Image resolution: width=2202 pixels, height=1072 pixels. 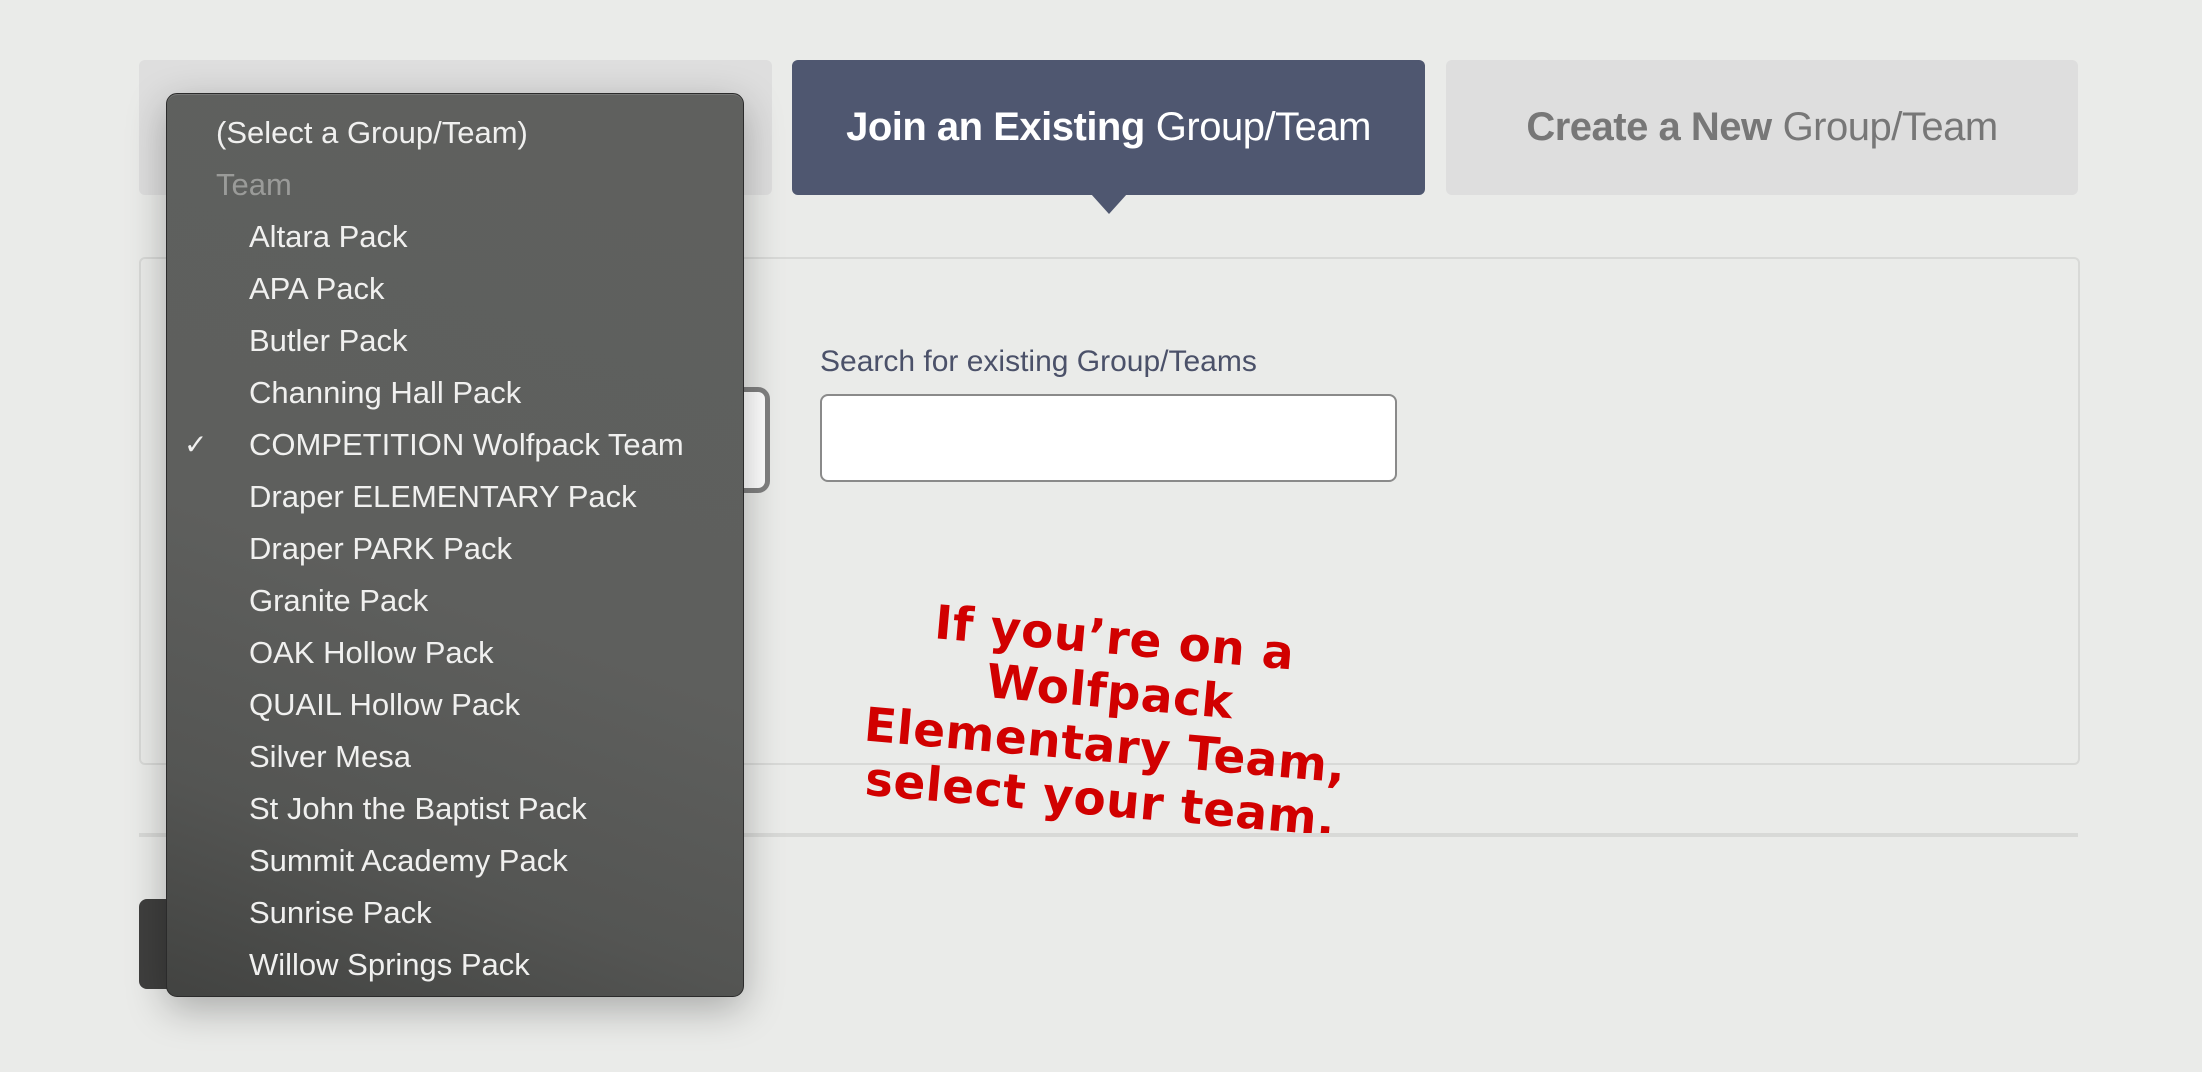 What do you see at coordinates (1108, 204) in the screenshot?
I see `active-tab-pointer` at bounding box center [1108, 204].